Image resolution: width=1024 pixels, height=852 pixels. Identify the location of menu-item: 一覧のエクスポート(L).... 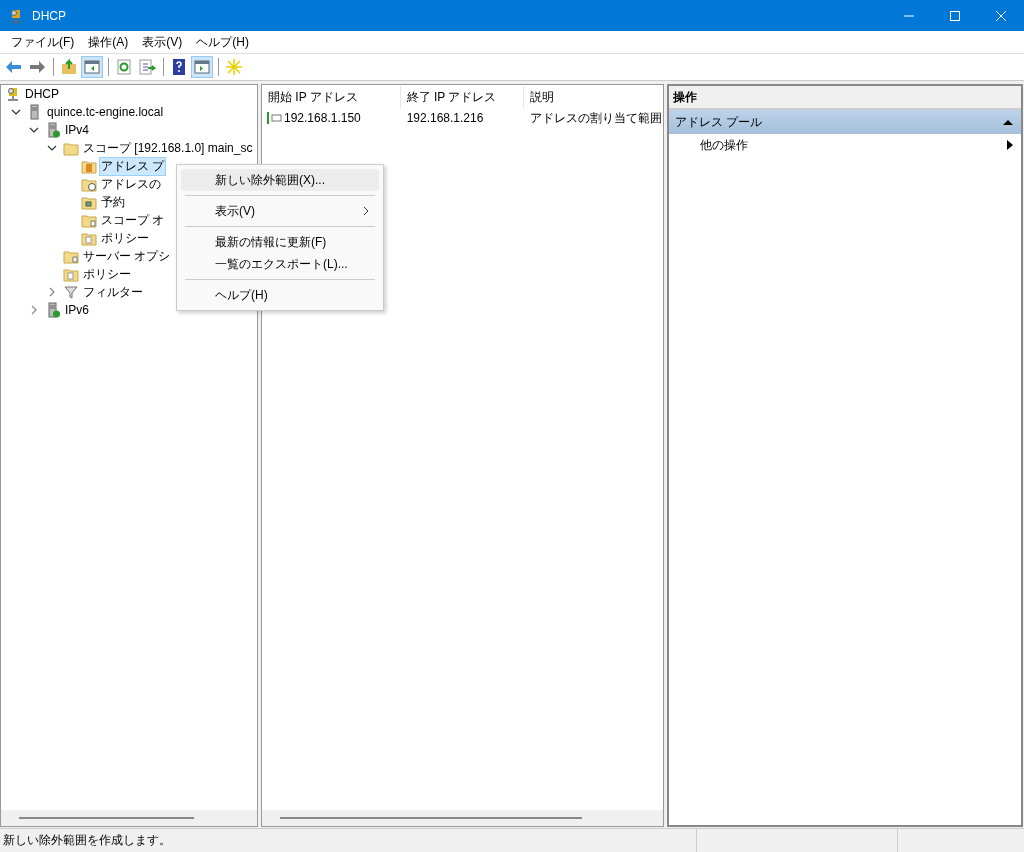
(280, 264).